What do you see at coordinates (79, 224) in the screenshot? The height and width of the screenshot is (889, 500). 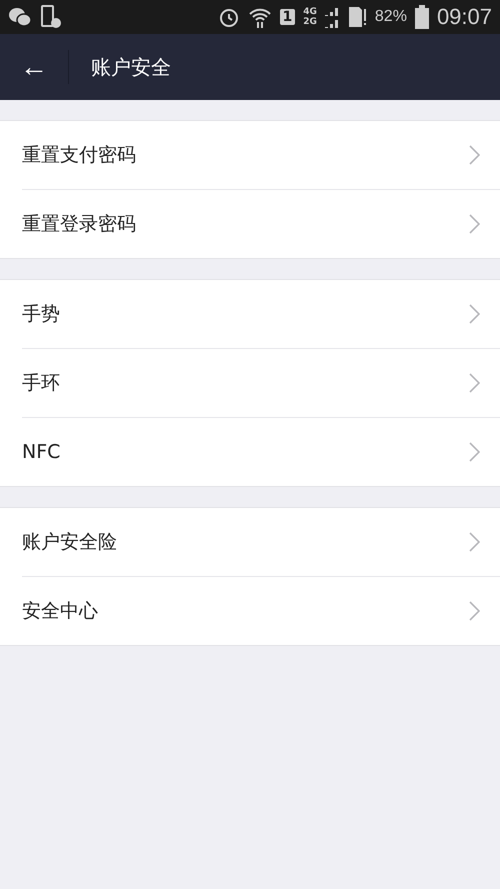 I see `row-label: 重置登录密码` at bounding box center [79, 224].